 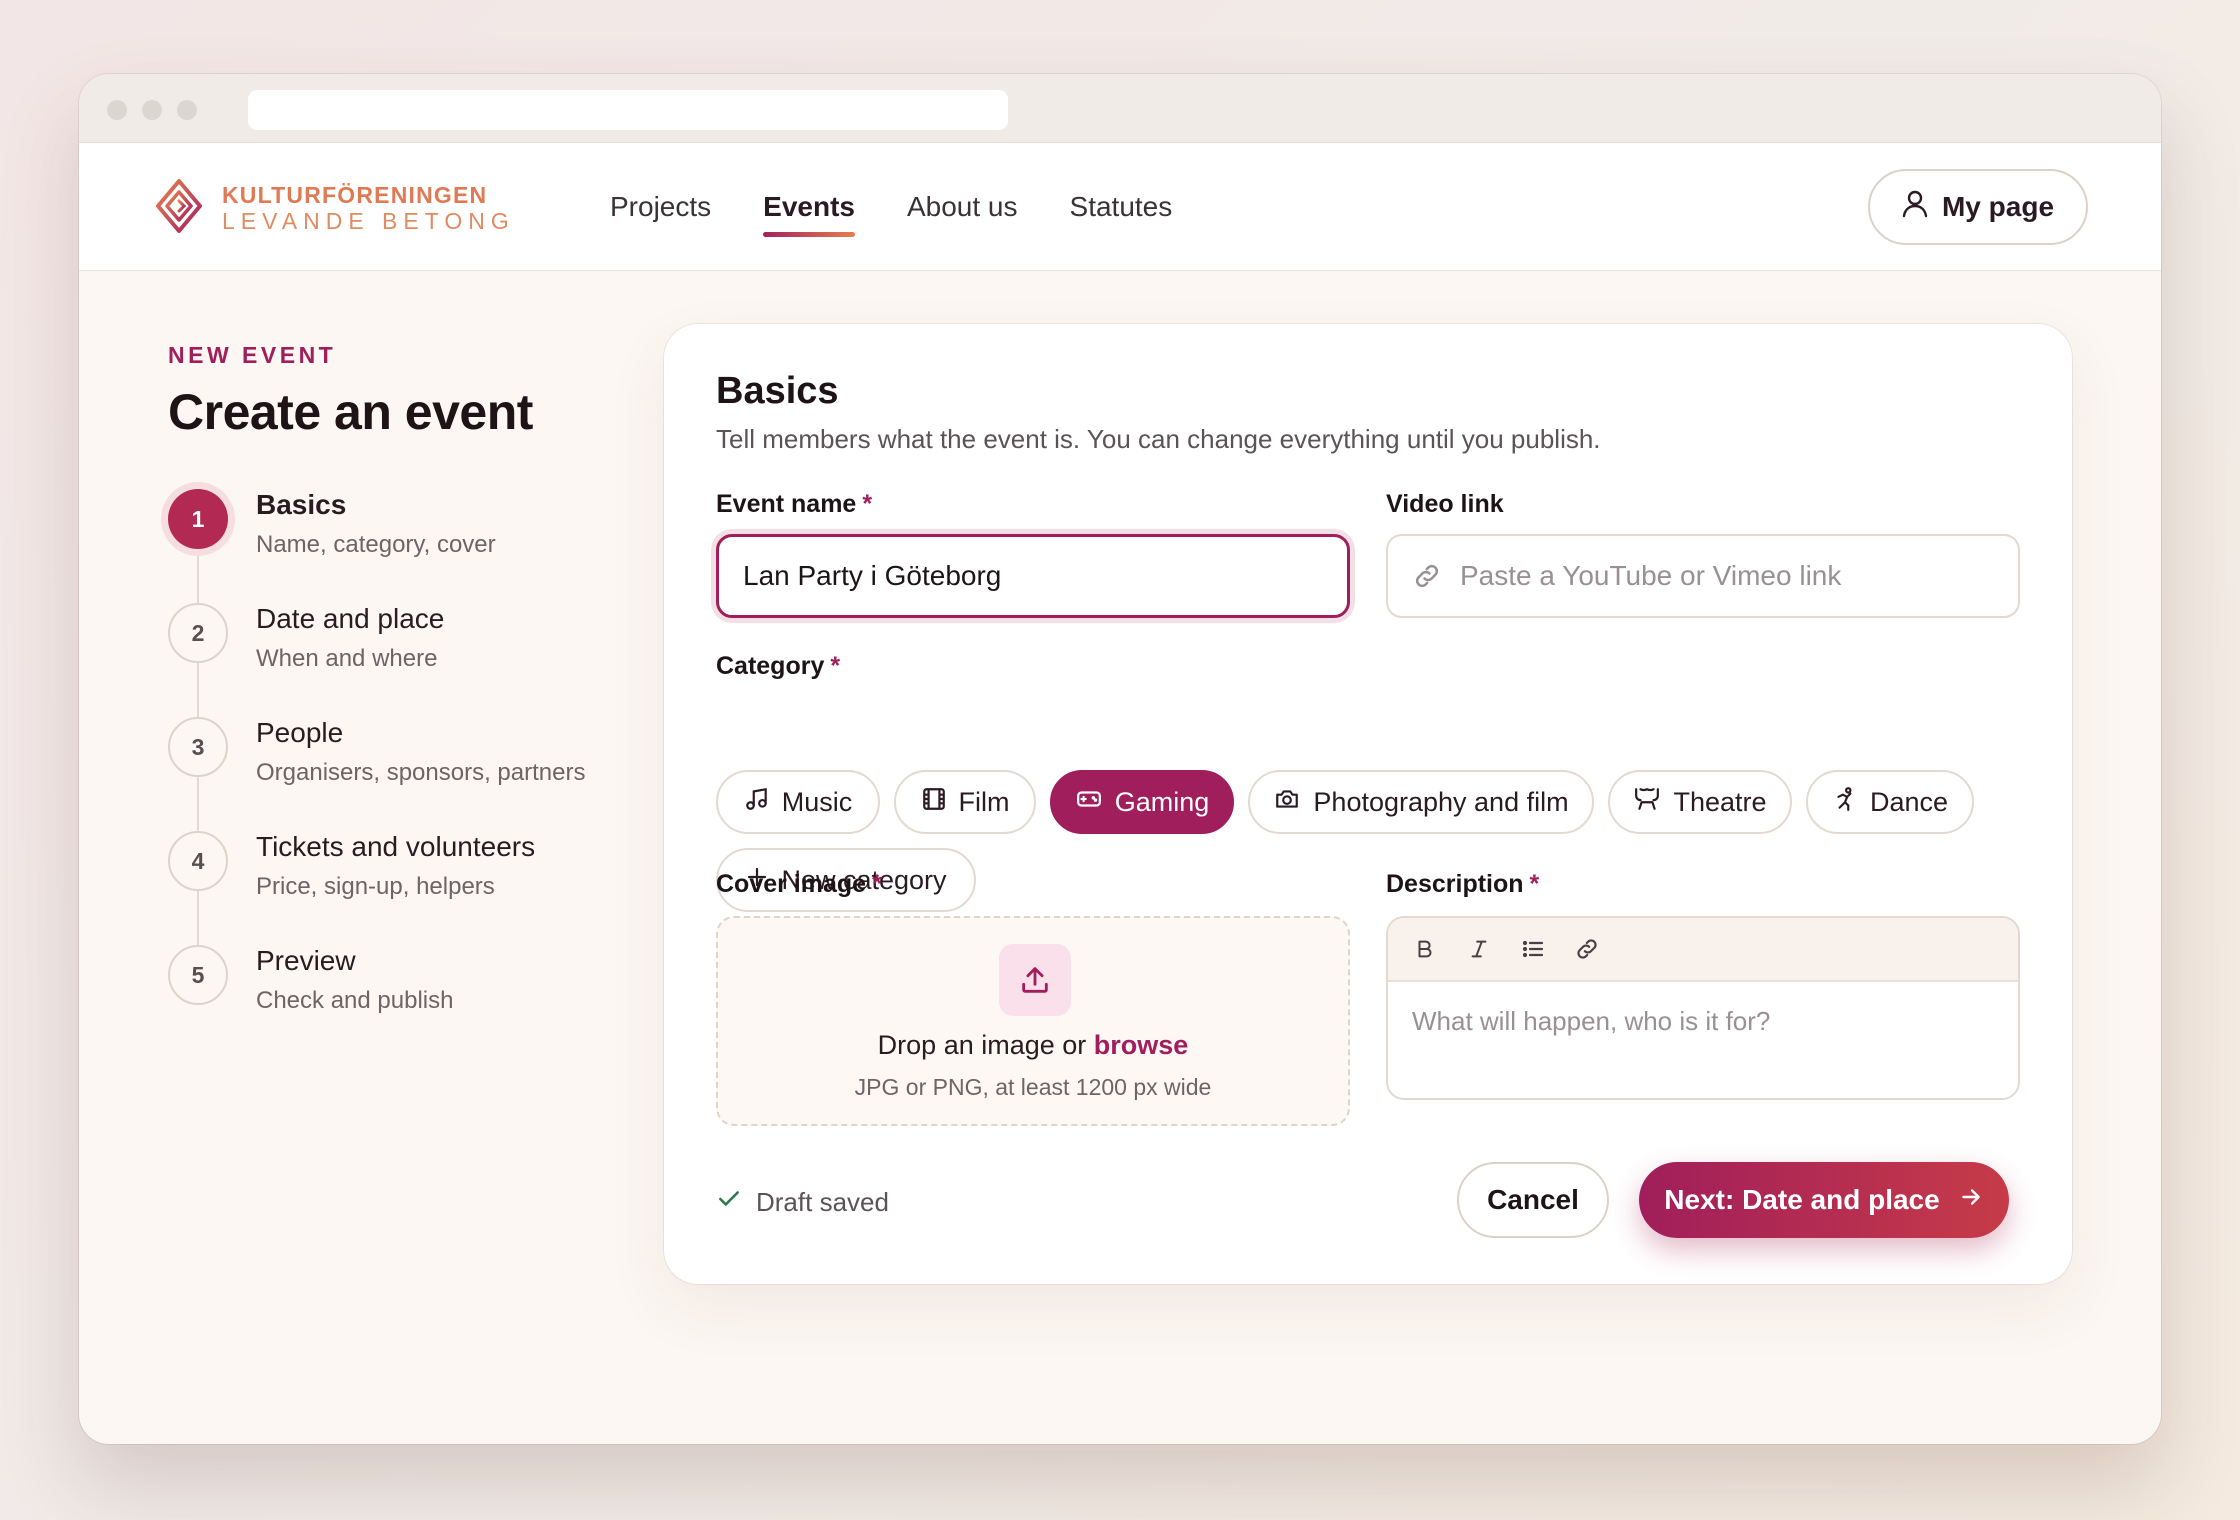 What do you see at coordinates (1909, 801) in the screenshot?
I see `chip-label: Dance` at bounding box center [1909, 801].